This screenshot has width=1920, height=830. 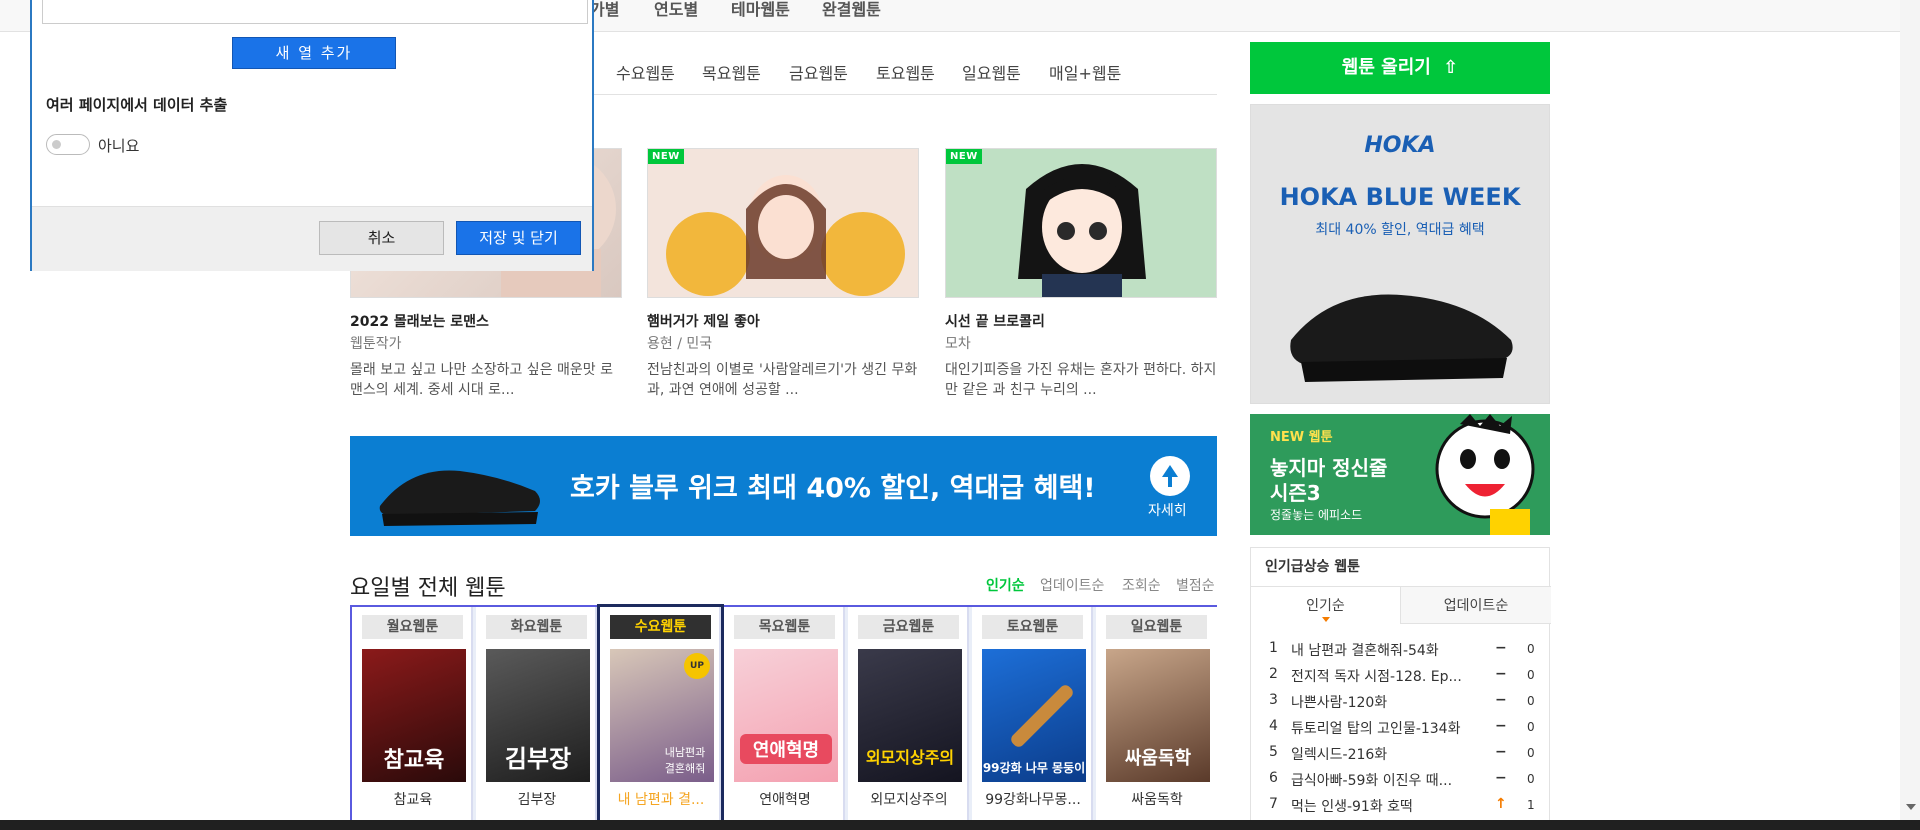 What do you see at coordinates (1032, 627) in the screenshot?
I see `day-header: 토요웹툰` at bounding box center [1032, 627].